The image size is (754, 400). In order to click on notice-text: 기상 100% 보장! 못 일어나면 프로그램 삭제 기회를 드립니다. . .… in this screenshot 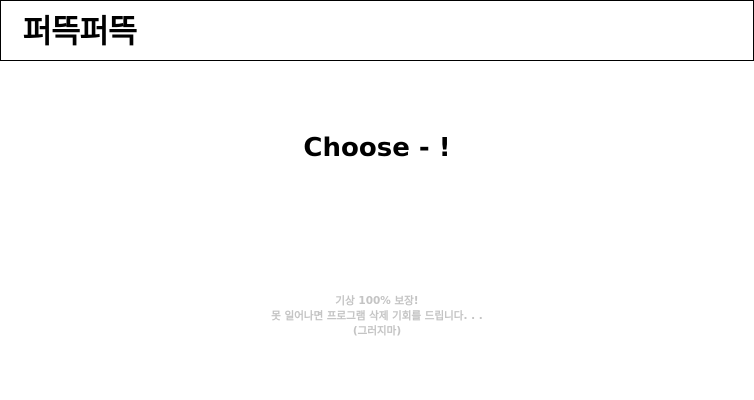, I will do `click(377, 316)`.